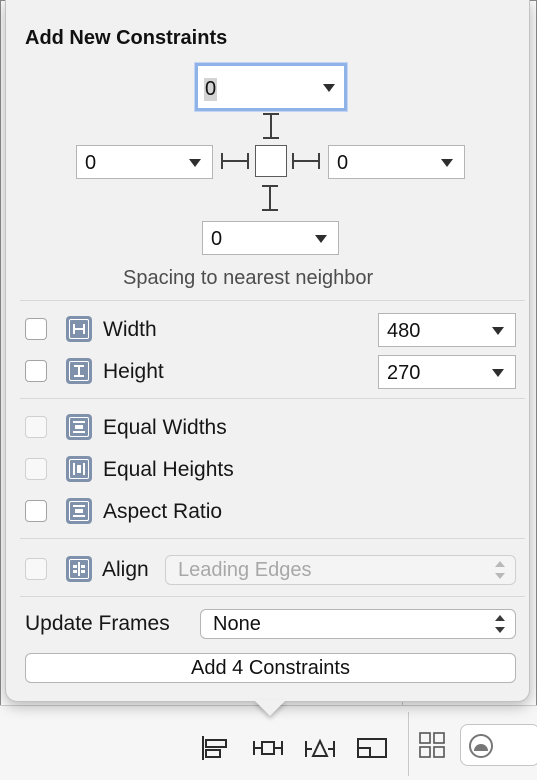  I want to click on spacing-bottom-field: 0, so click(270, 238).